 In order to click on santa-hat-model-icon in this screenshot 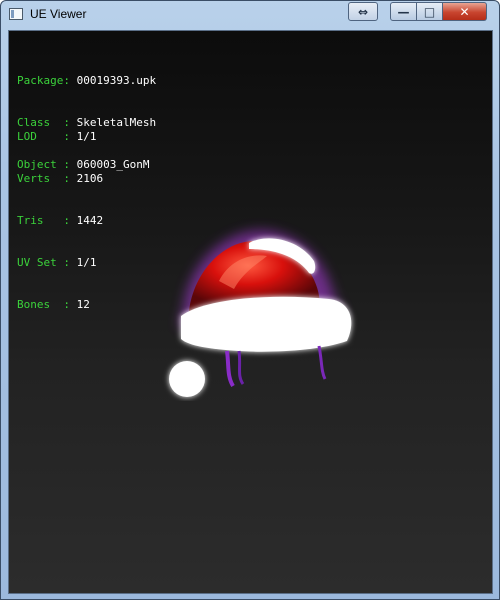, I will do `click(259, 301)`.